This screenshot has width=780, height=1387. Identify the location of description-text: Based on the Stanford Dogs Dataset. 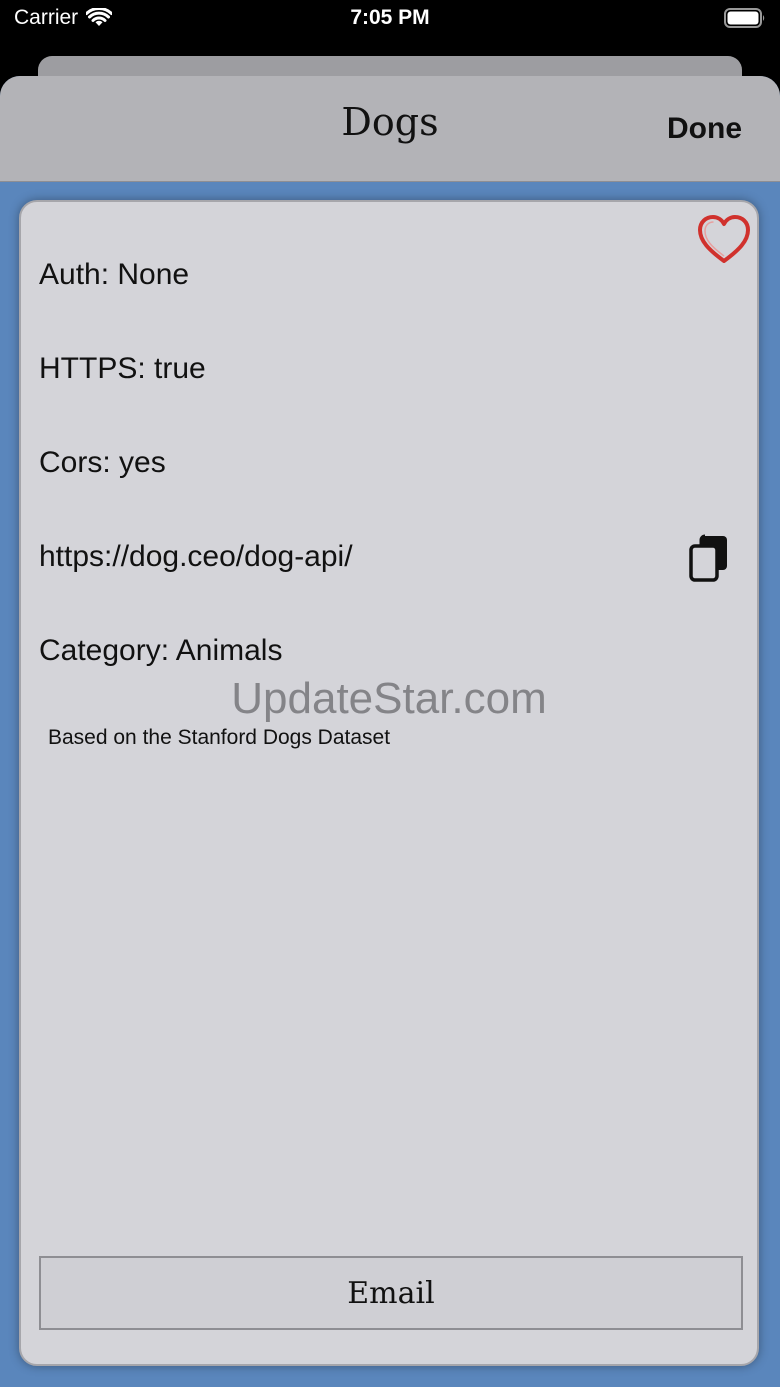
(219, 737).